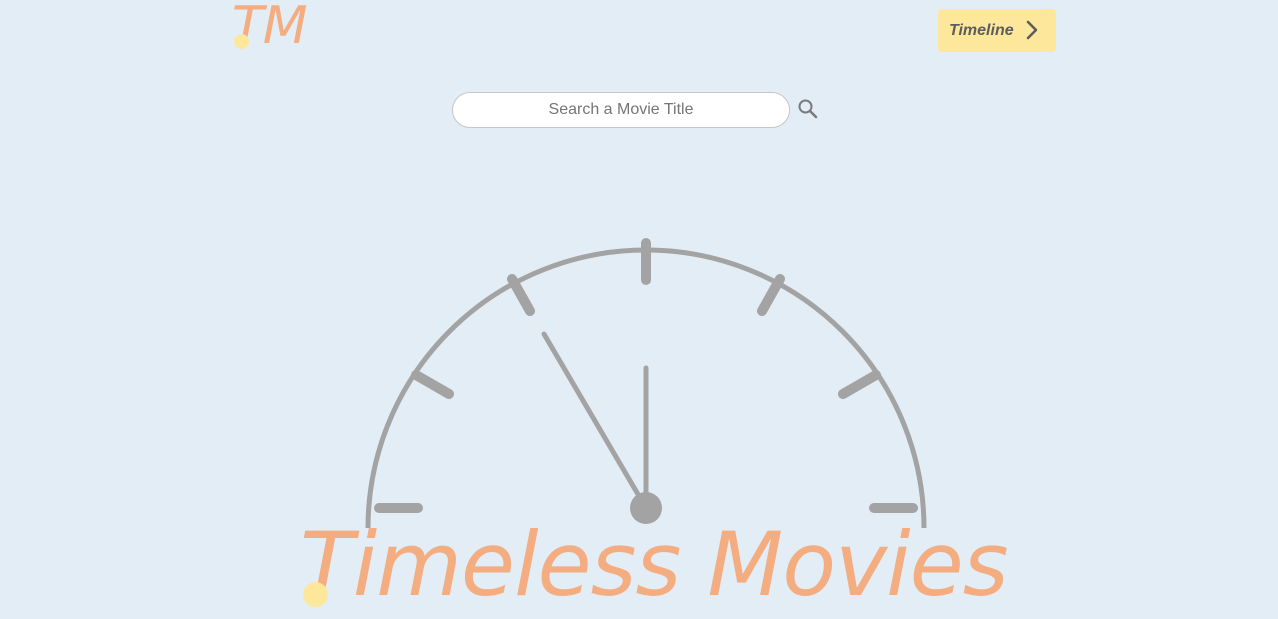 The width and height of the screenshot is (1278, 619). Describe the element at coordinates (1032, 30) in the screenshot. I see `chevron-right-icon` at that location.